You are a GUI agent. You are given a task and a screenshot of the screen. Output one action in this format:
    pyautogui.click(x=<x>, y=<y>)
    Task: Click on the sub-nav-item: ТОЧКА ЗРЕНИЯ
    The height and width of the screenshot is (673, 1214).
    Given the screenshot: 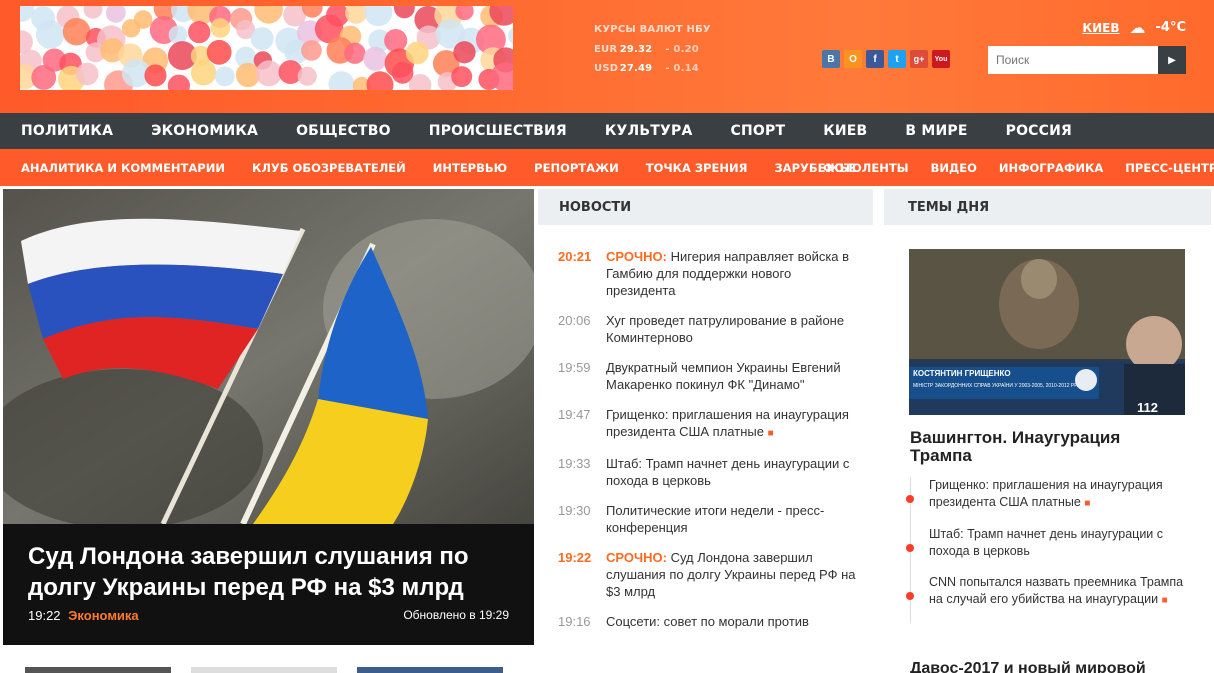 What is the action you would take?
    pyautogui.click(x=697, y=168)
    